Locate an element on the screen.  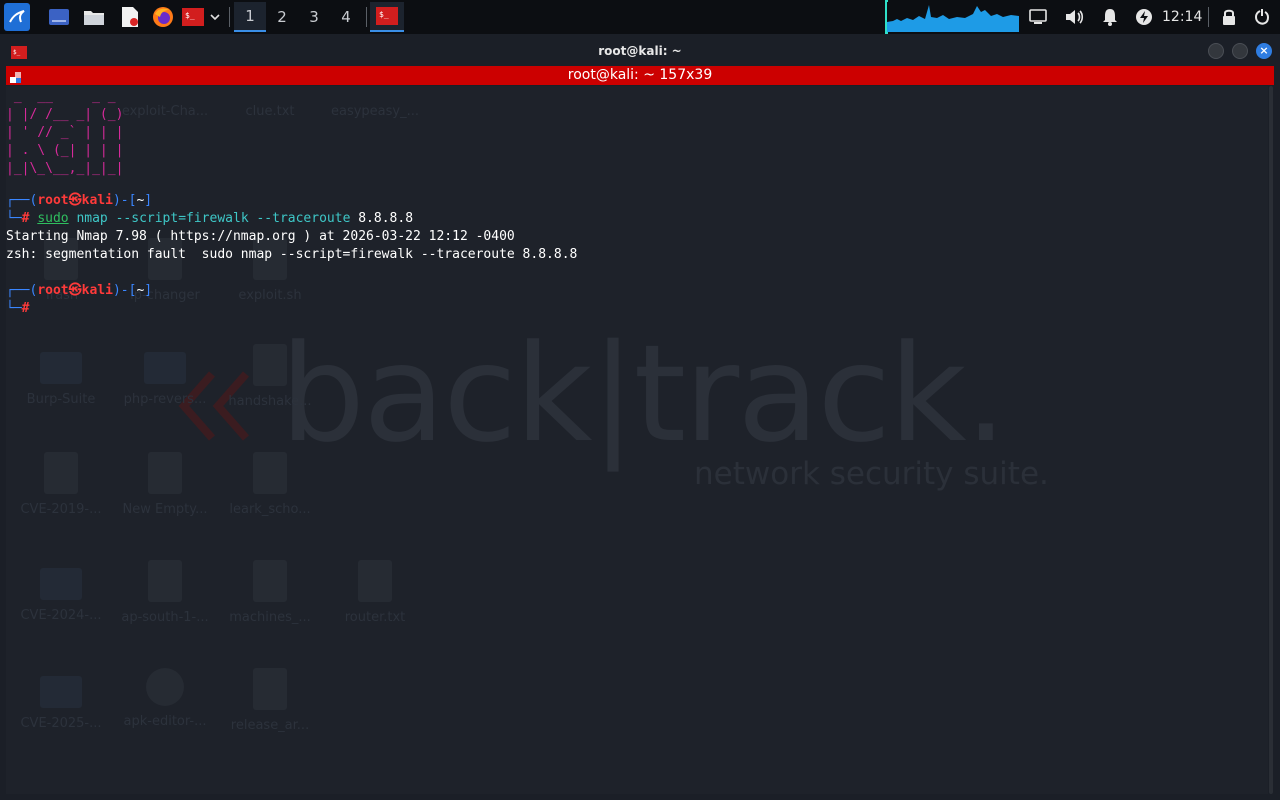
taskbar-terminal-window: $_ is located at coordinates (387, 17).